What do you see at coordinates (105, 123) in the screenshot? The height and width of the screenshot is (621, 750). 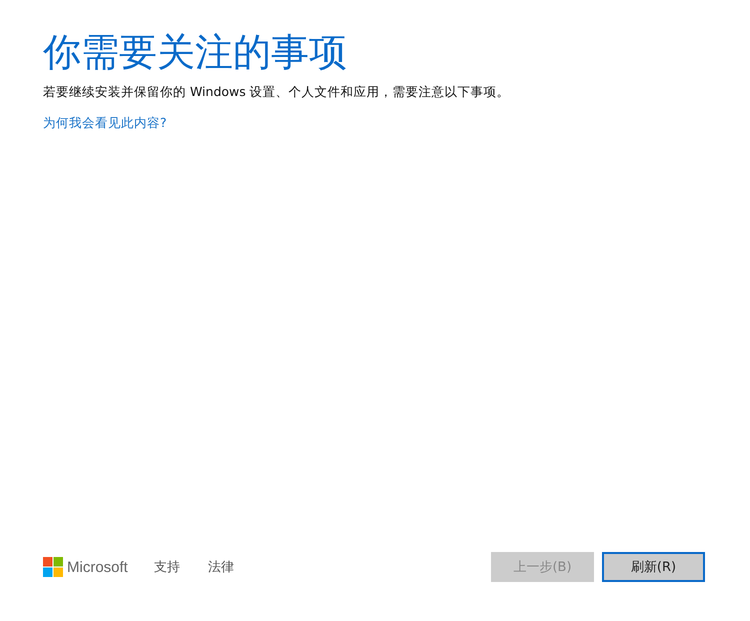 I see `help-link: 为何我会看见此内容?` at bounding box center [105, 123].